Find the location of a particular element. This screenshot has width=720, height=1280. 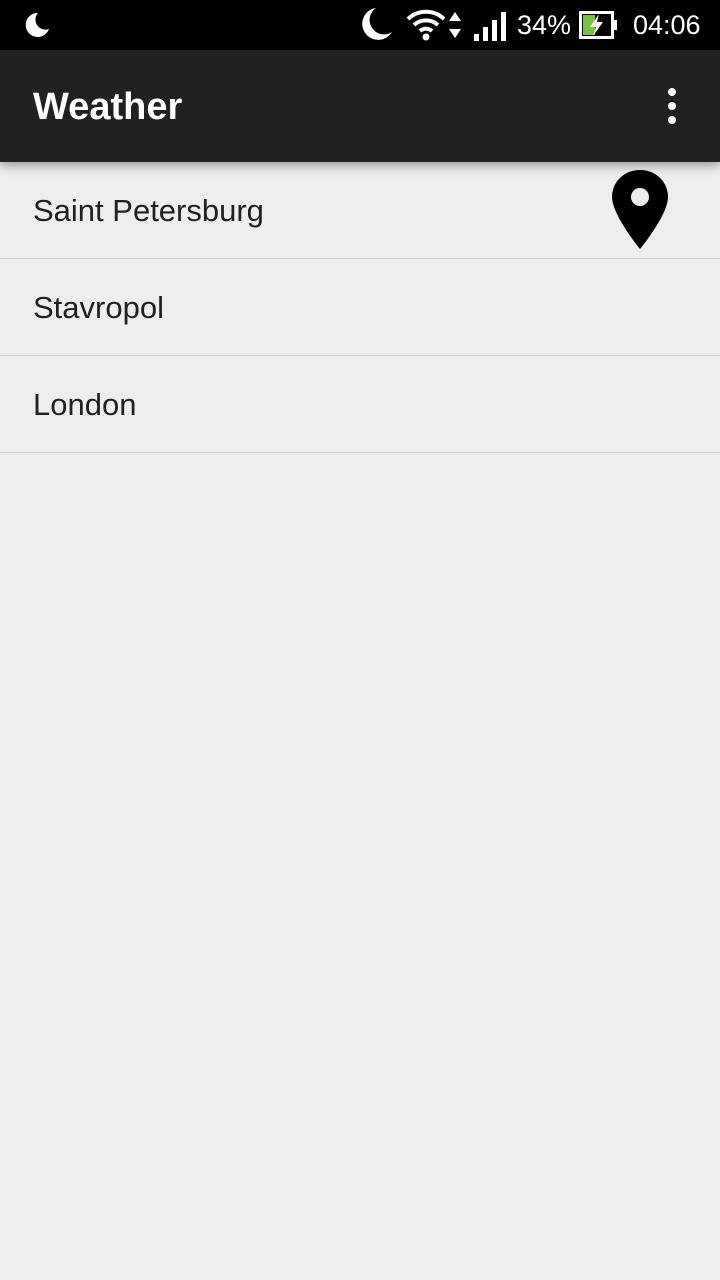

wifi-icon is located at coordinates (426, 25).